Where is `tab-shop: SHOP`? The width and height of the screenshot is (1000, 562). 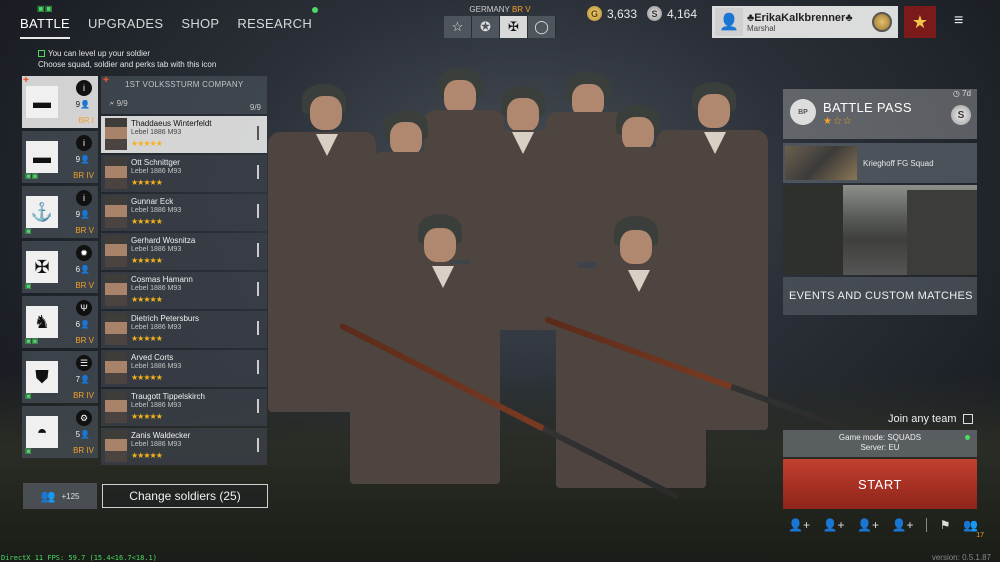 tab-shop: SHOP is located at coordinates (200, 24).